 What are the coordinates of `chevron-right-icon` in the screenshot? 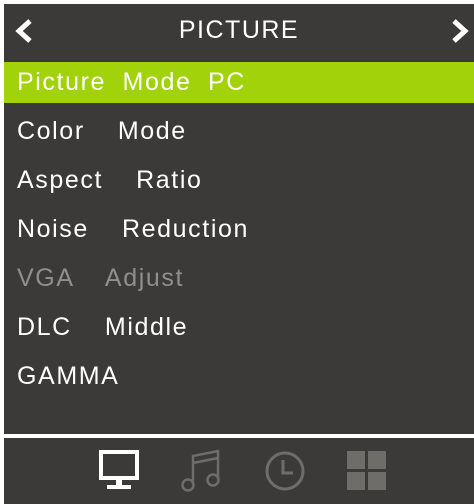 It's located at (460, 31).